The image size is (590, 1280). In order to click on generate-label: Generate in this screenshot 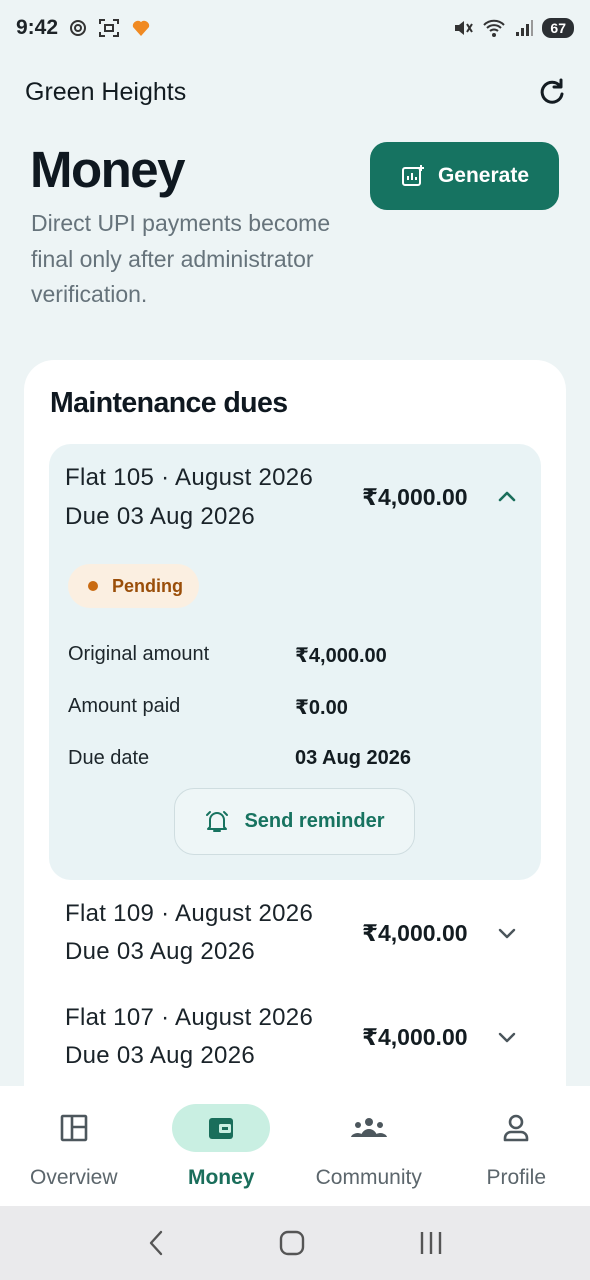, I will do `click(483, 175)`.